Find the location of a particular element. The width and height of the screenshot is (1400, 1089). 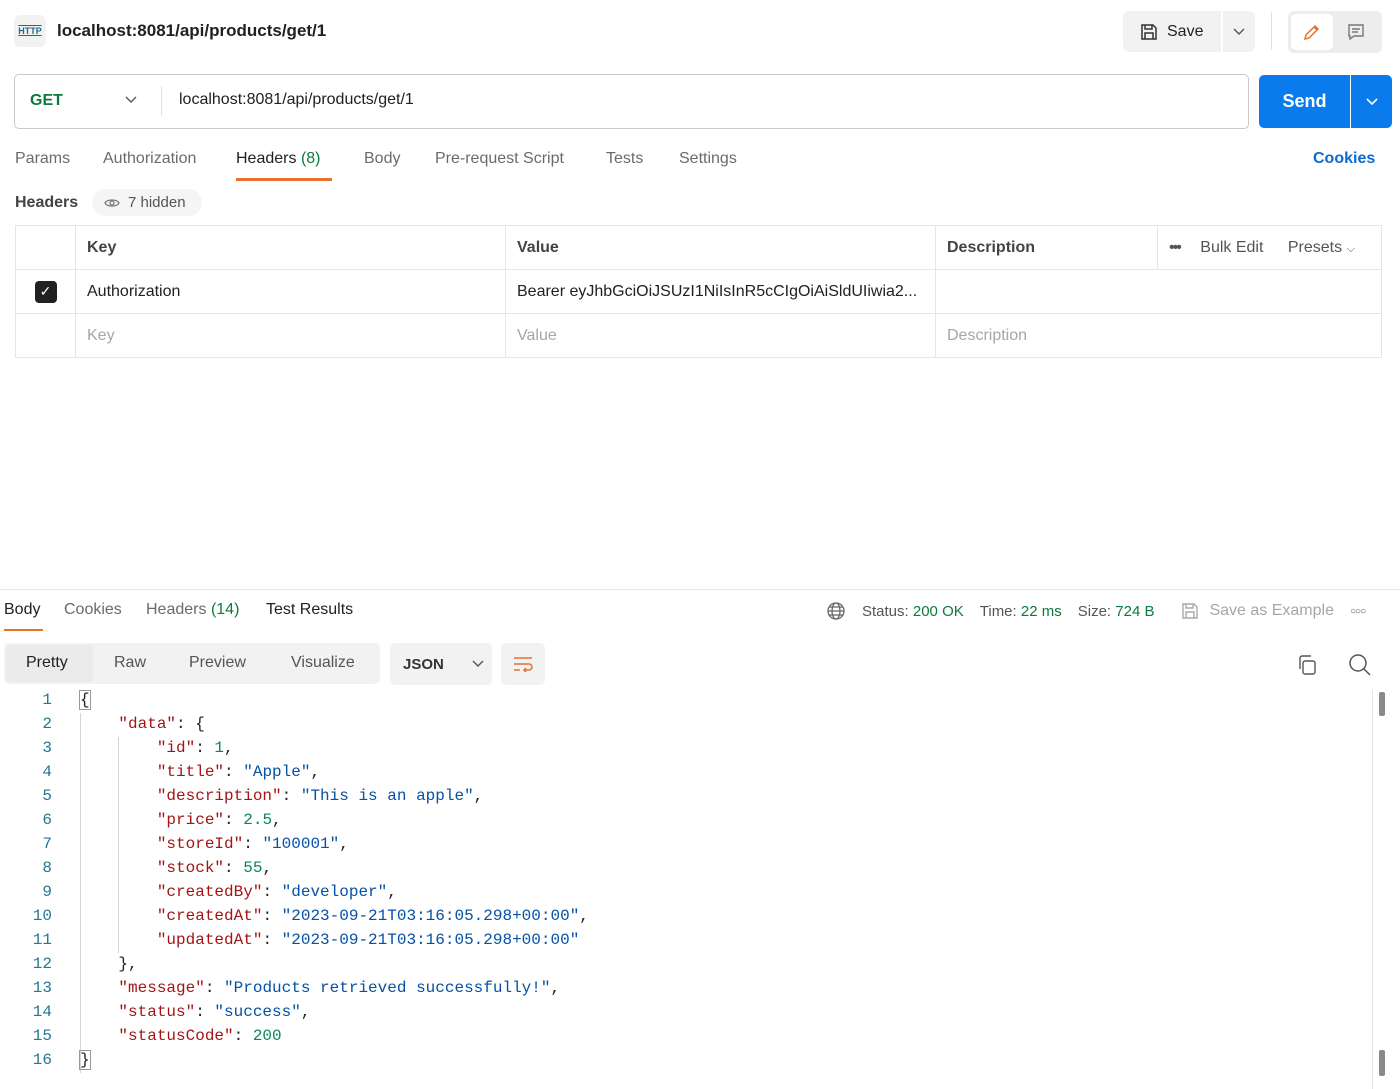

save-as-example-button: Save as Example is located at coordinates (1257, 611).